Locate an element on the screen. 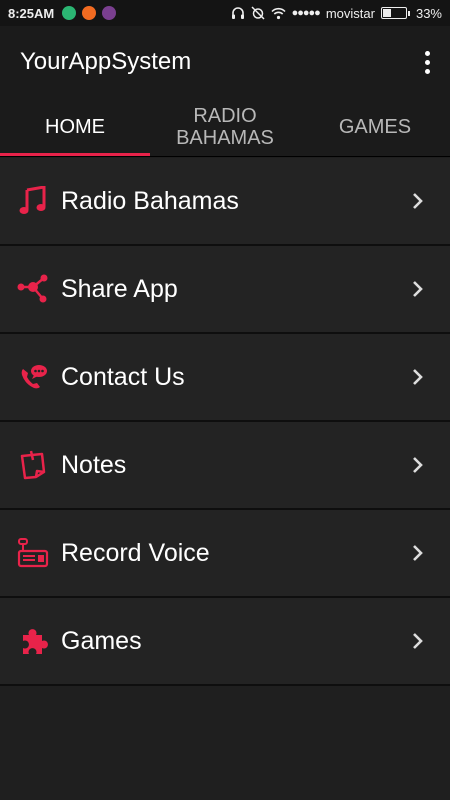 This screenshot has height=800, width=450. tab-label: RADIO BAHAMAS is located at coordinates (225, 127).